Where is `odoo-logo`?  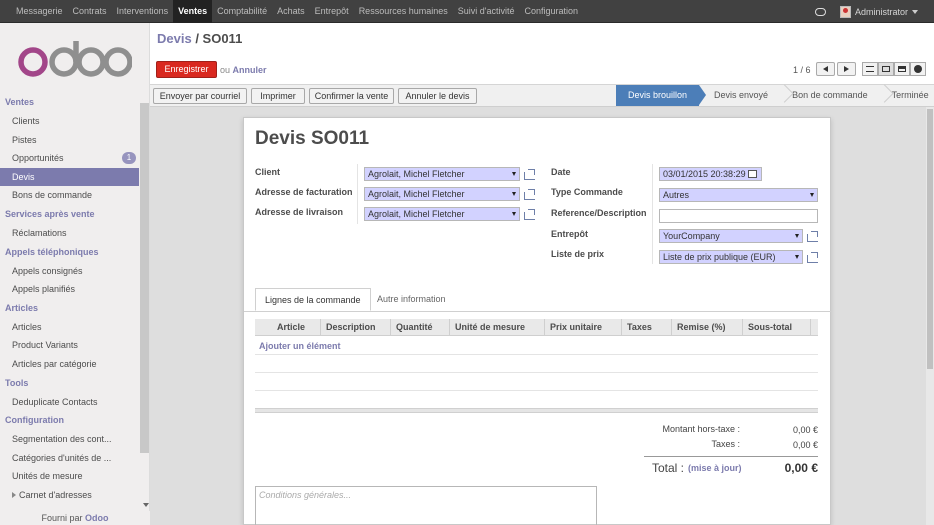 odoo-logo is located at coordinates (75, 57).